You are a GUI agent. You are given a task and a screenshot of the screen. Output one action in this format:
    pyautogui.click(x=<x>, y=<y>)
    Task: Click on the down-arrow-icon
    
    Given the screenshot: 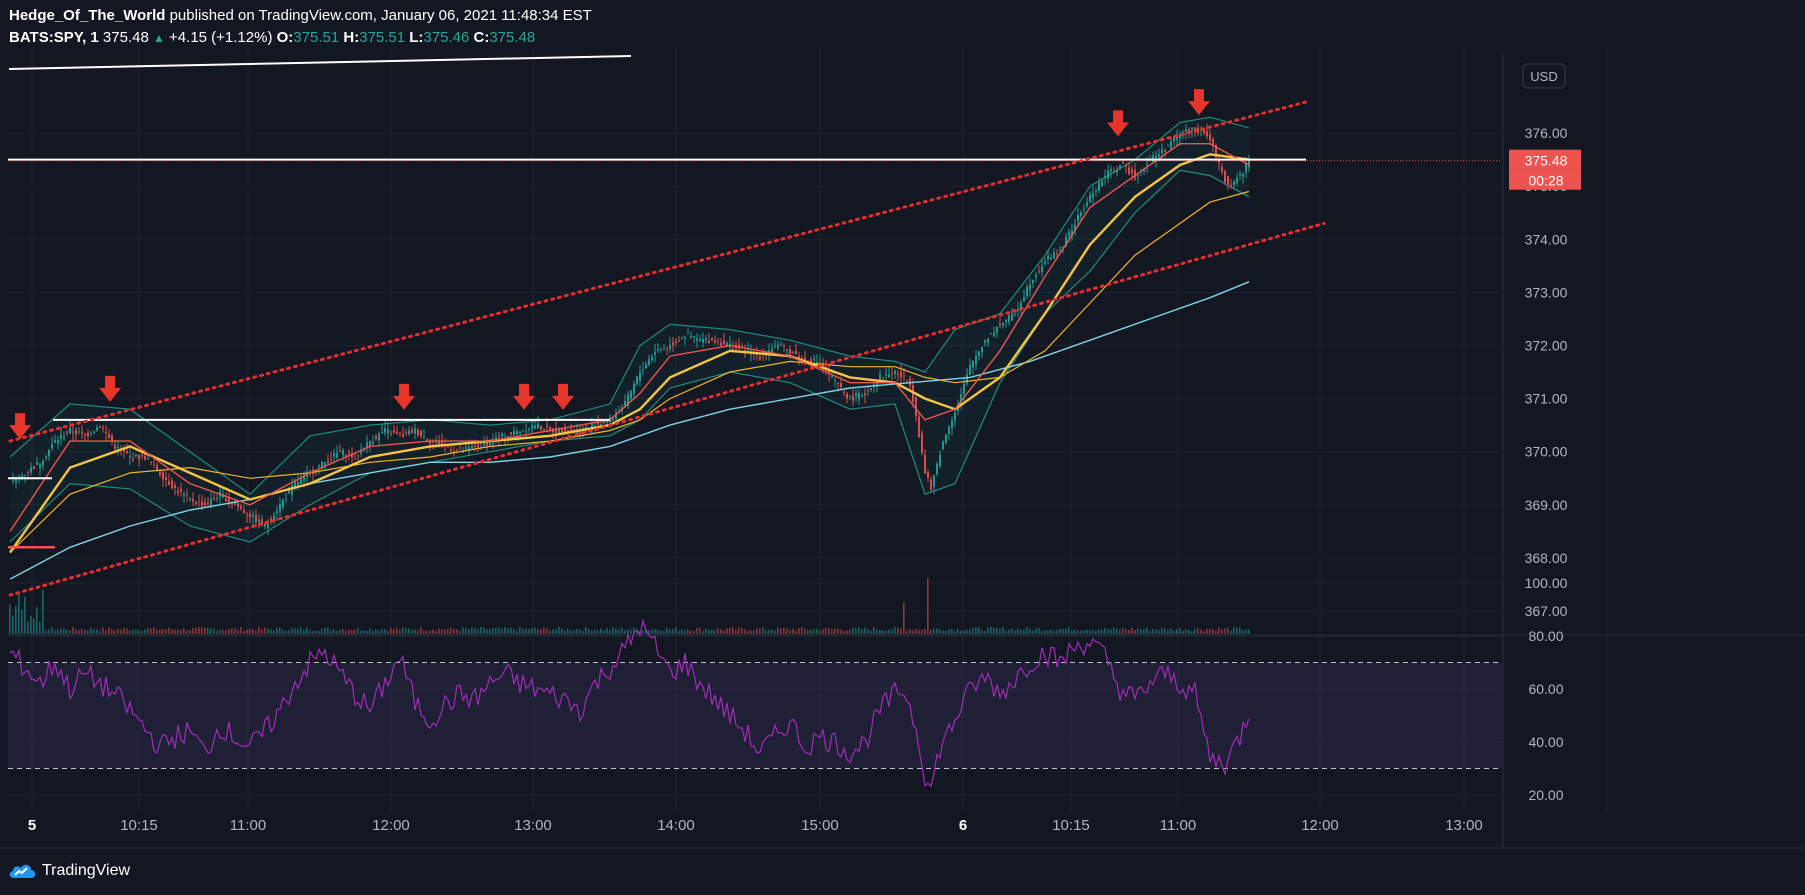 What is the action you would take?
    pyautogui.click(x=404, y=396)
    